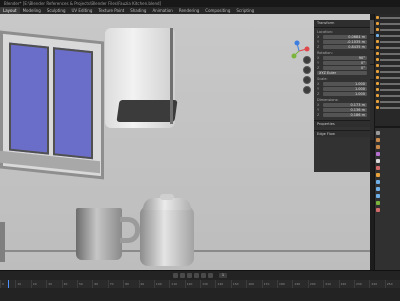 Image resolution: width=400 pixels, height=301 pixels. I want to click on output-icon, so click(378, 147).